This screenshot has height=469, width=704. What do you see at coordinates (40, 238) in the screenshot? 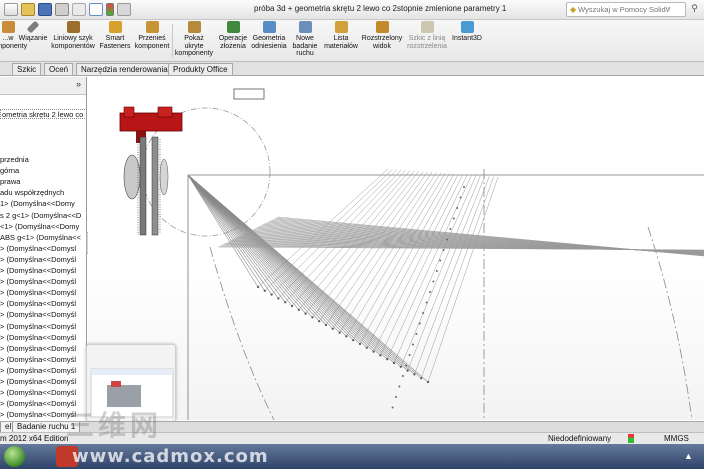
I see `tree-item: ABS g<1> (Domyślna<<` at bounding box center [40, 238].